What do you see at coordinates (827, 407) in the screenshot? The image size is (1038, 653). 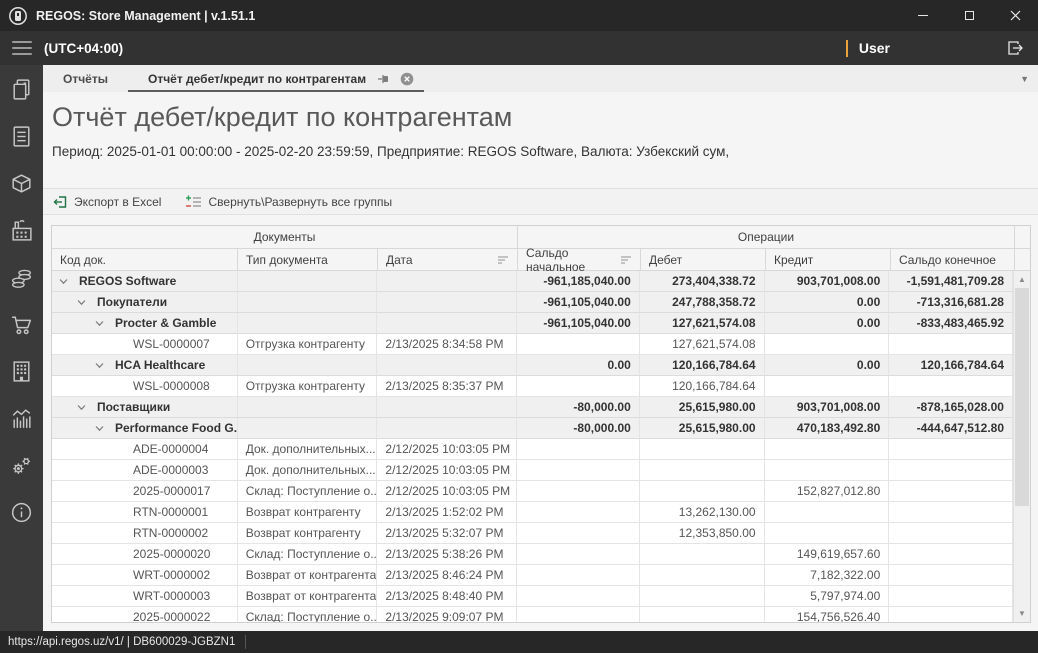 I see `cell-credit: 903,701,008.00` at bounding box center [827, 407].